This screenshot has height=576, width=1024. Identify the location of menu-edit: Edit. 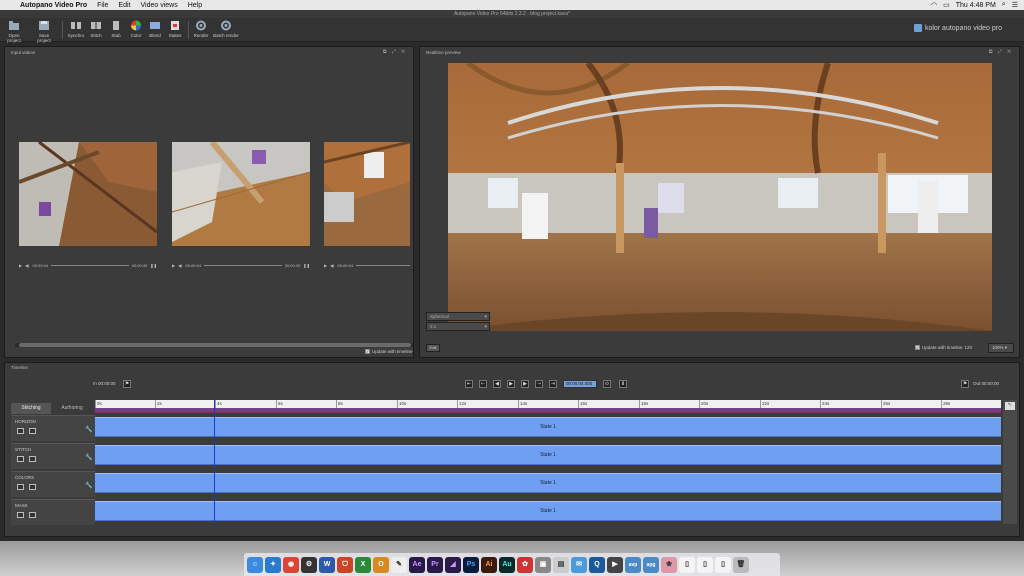
(124, 5).